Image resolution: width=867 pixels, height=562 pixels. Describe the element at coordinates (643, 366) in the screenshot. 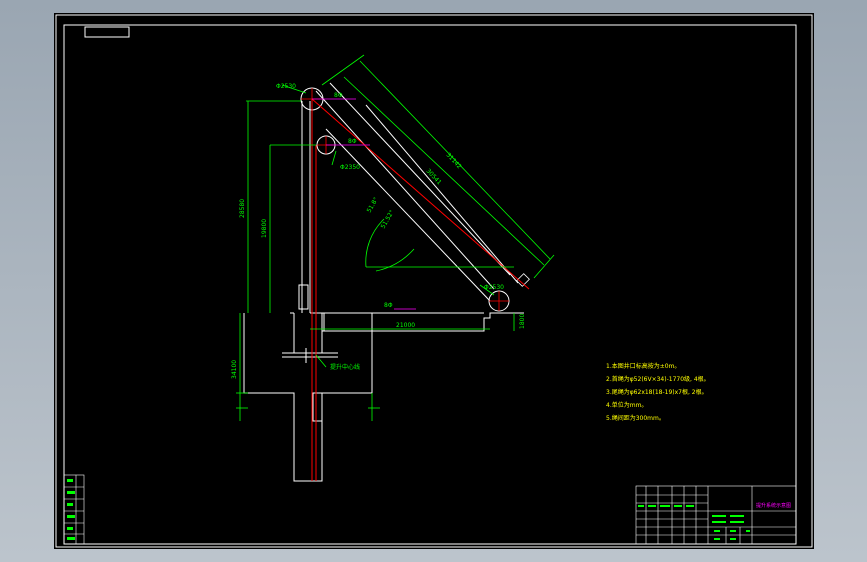

I see `note-1: 1.本图井口标高按为±0m。` at that location.